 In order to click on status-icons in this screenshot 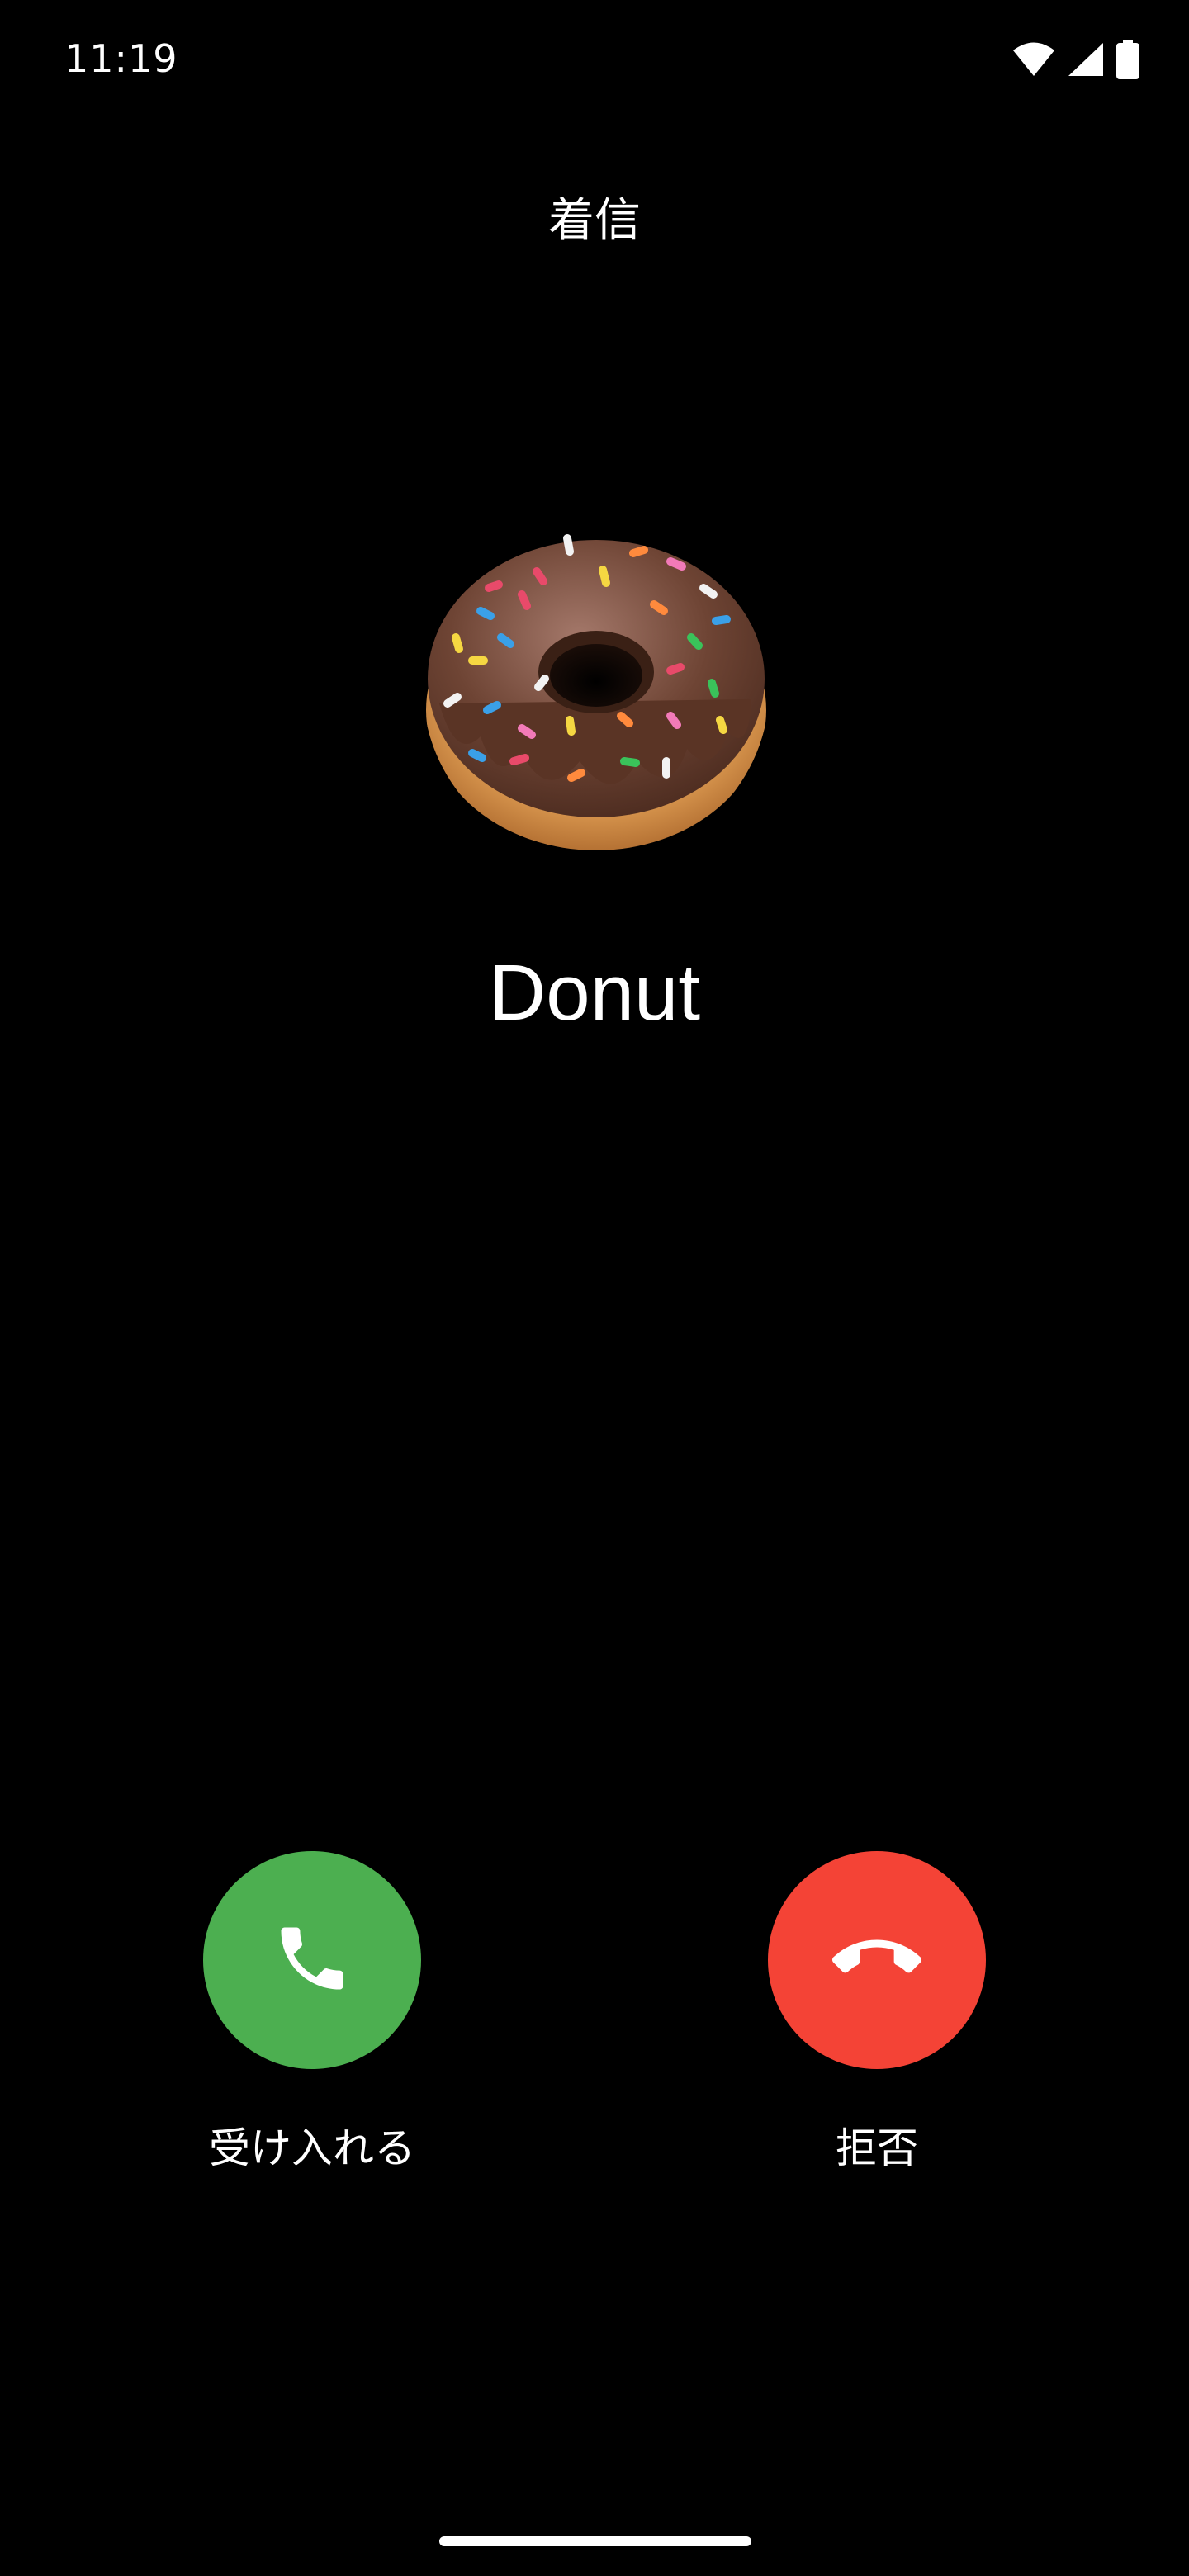, I will do `click(1075, 59)`.